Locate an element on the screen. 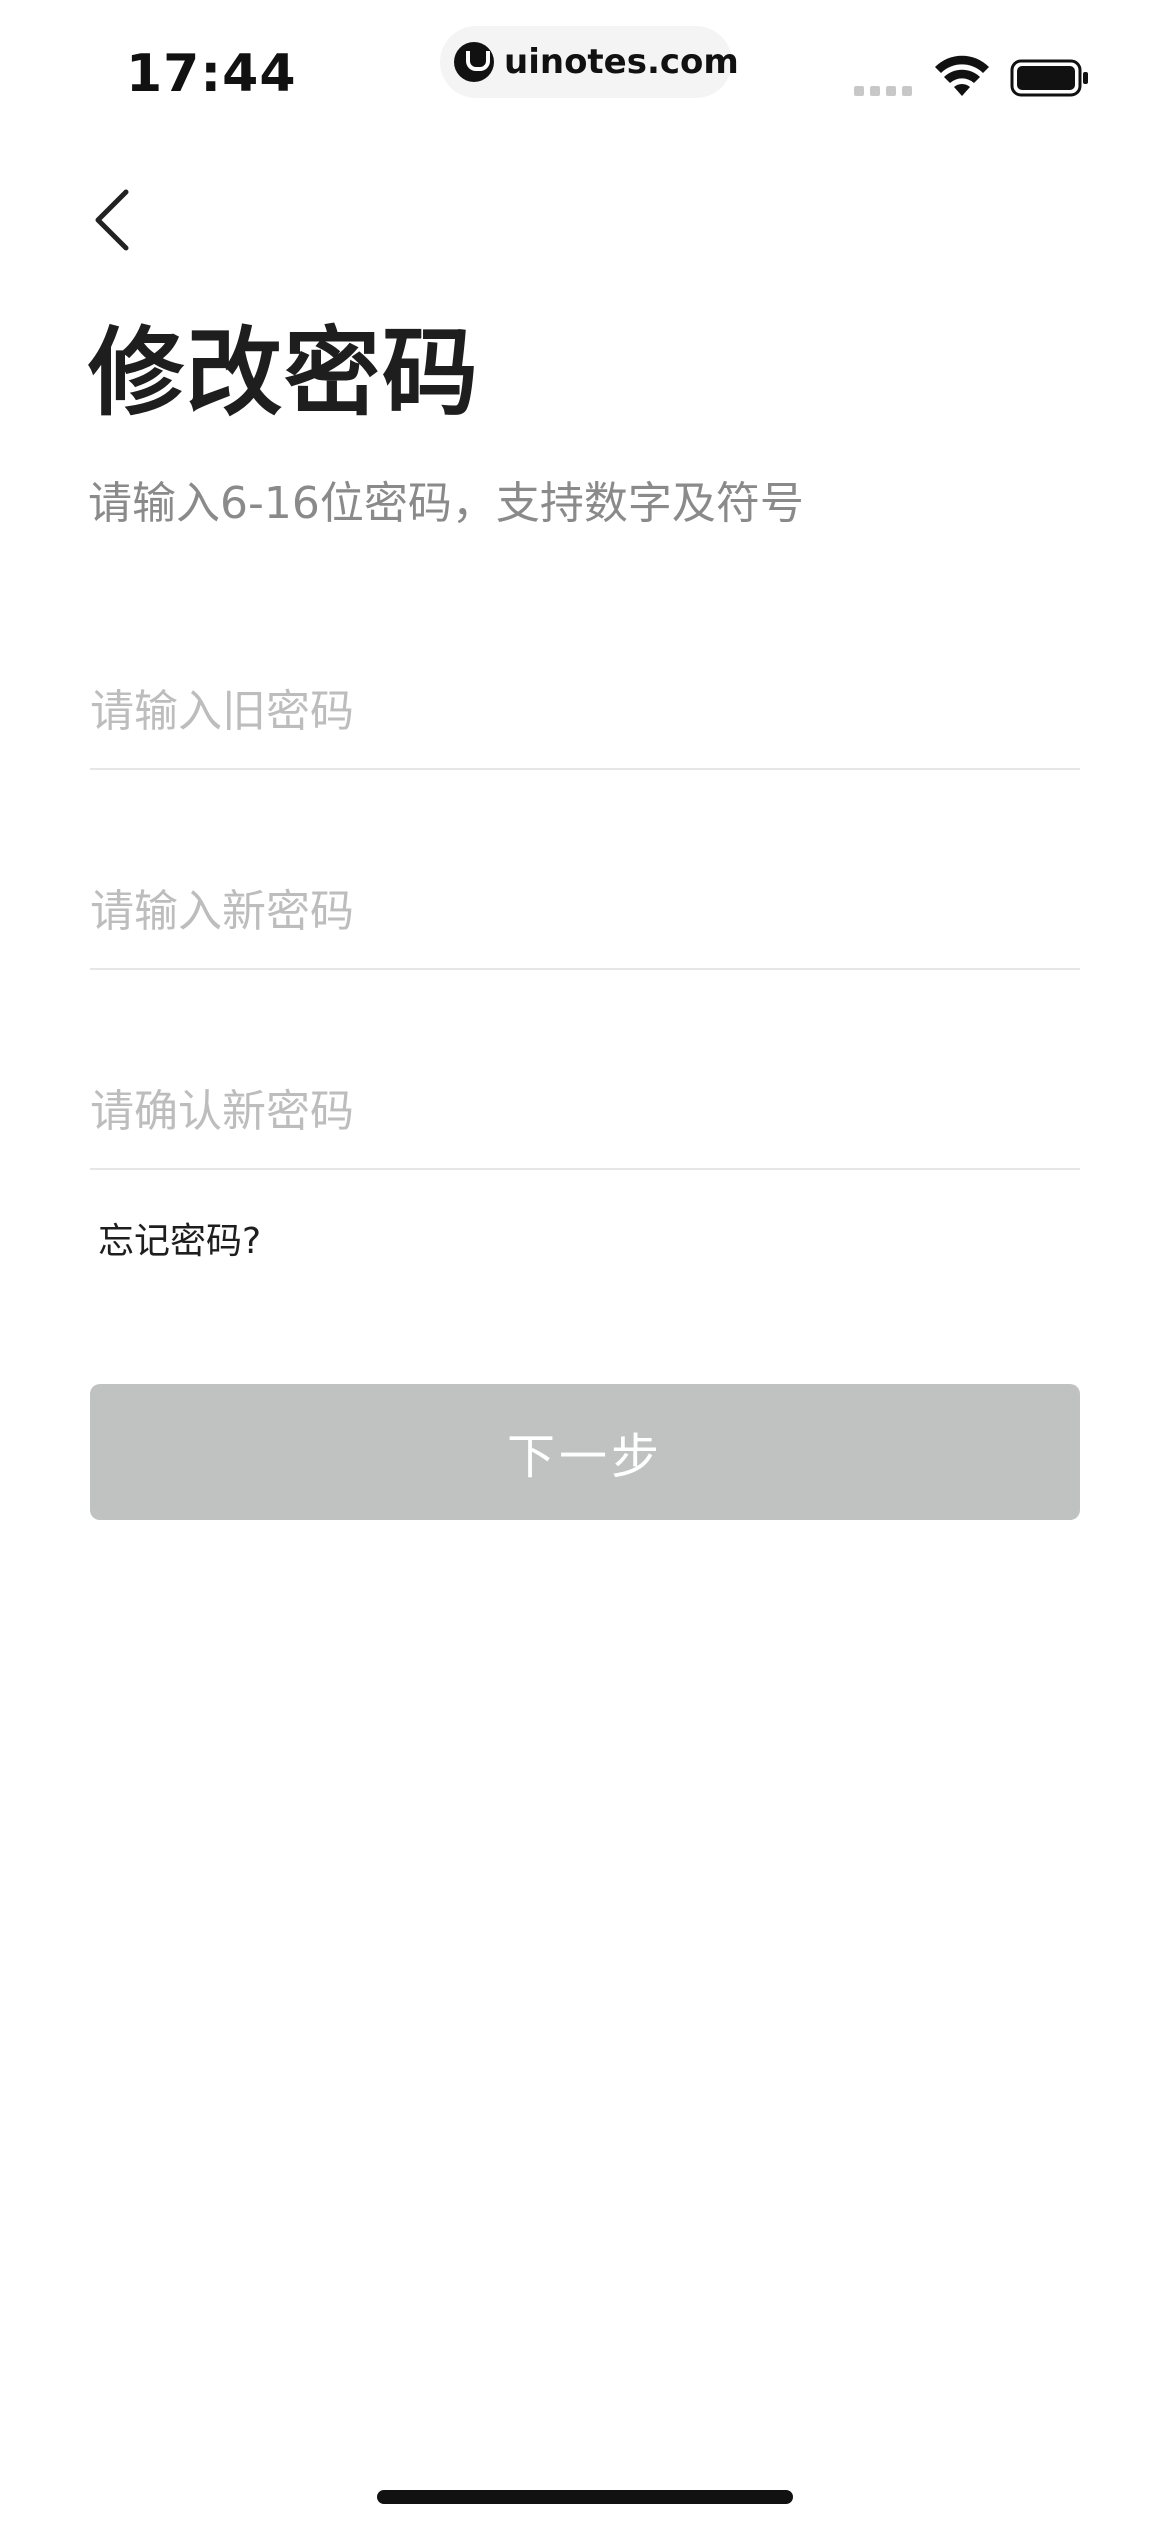 Image resolution: width=1170 pixels, height=2532 pixels. old-password-field-row is located at coordinates (585, 705).